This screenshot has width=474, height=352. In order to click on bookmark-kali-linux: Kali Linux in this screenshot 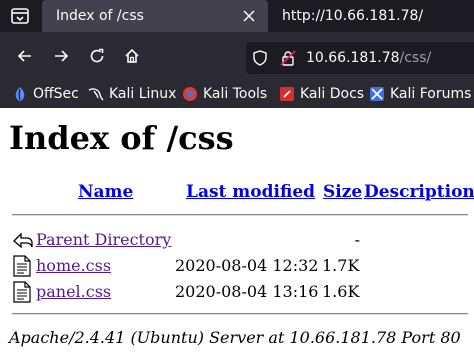, I will do `click(132, 94)`.